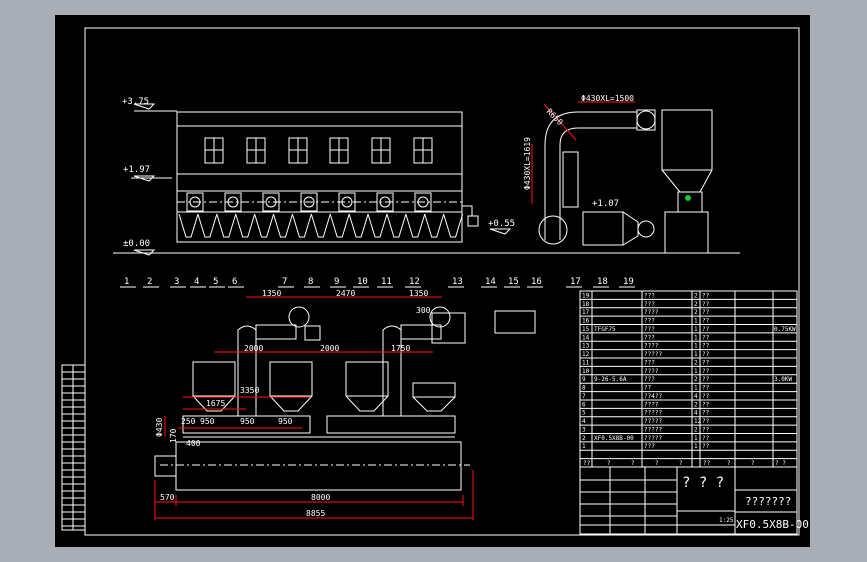 This screenshot has width=867, height=562. Describe the element at coordinates (696, 413) in the screenshot. I see `parts-qty: 4` at that location.